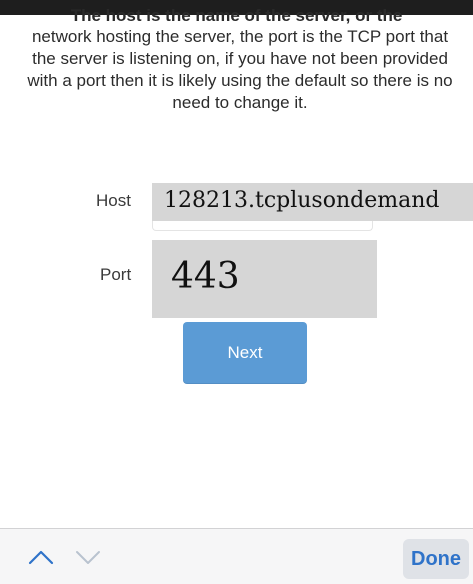 This screenshot has width=473, height=584. What do you see at coordinates (262, 226) in the screenshot?
I see `host-input-underlay` at bounding box center [262, 226].